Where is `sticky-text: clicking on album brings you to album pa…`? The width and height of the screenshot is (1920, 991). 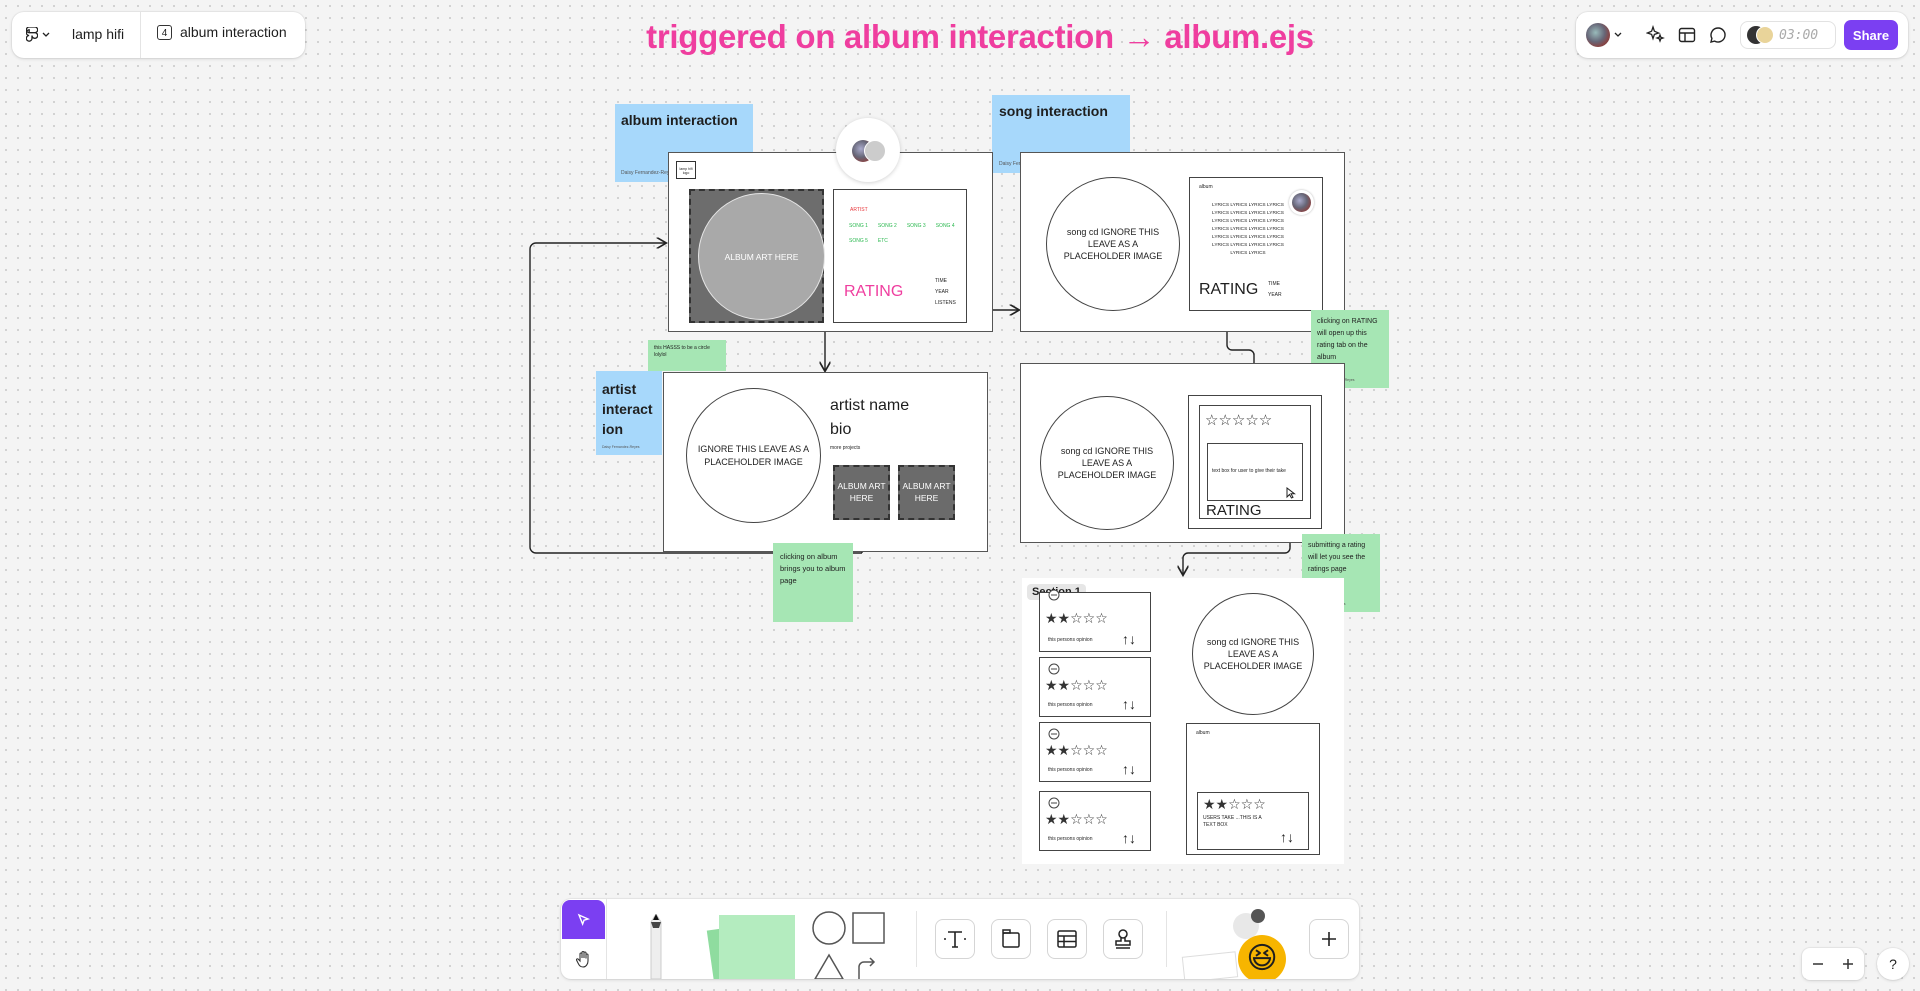
sticky-text: clicking on album brings you to album pa… is located at coordinates (813, 568).